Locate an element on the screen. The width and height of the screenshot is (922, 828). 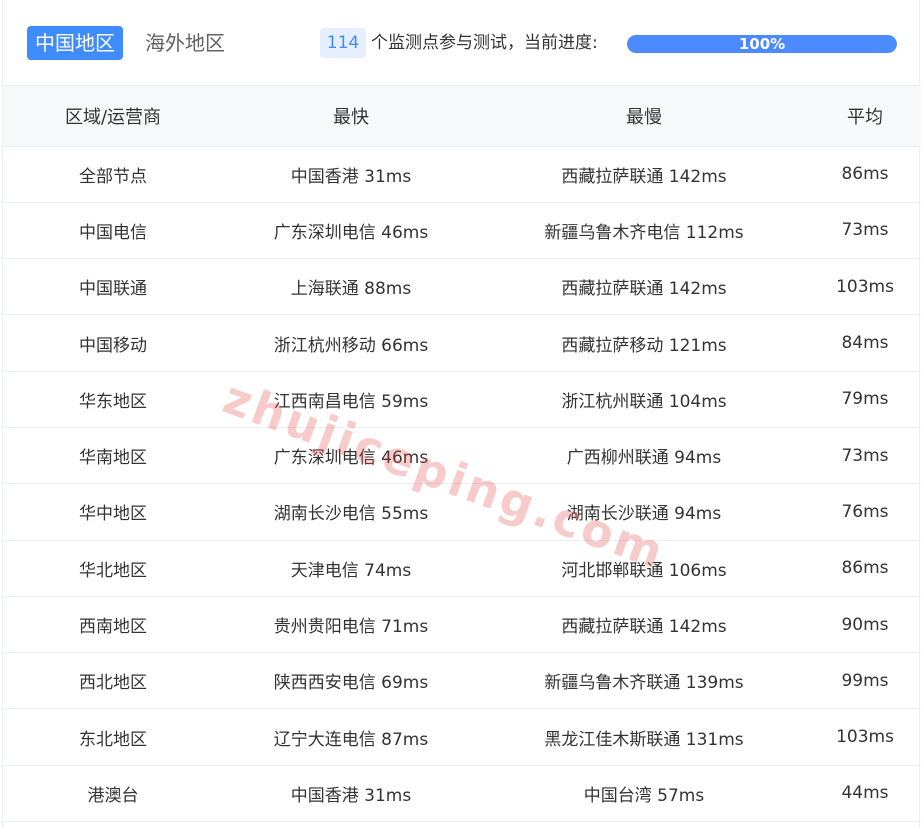
cell-fastest: 贵州贵阳电信 71ms is located at coordinates (351, 625).